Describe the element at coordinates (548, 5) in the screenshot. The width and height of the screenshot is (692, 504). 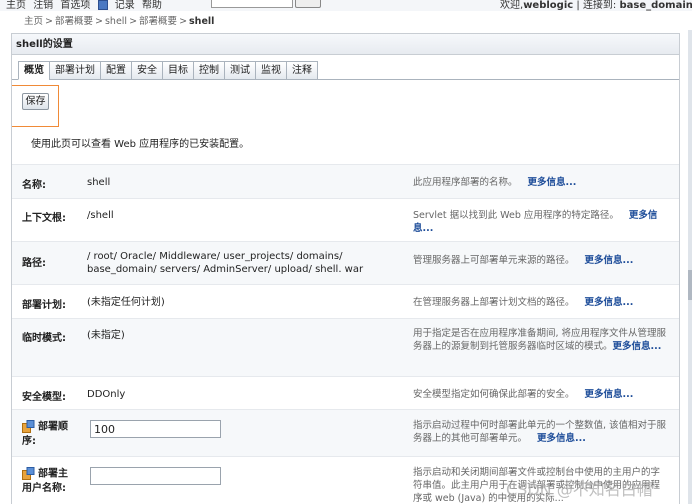
I see `user-name: weblogic` at that location.